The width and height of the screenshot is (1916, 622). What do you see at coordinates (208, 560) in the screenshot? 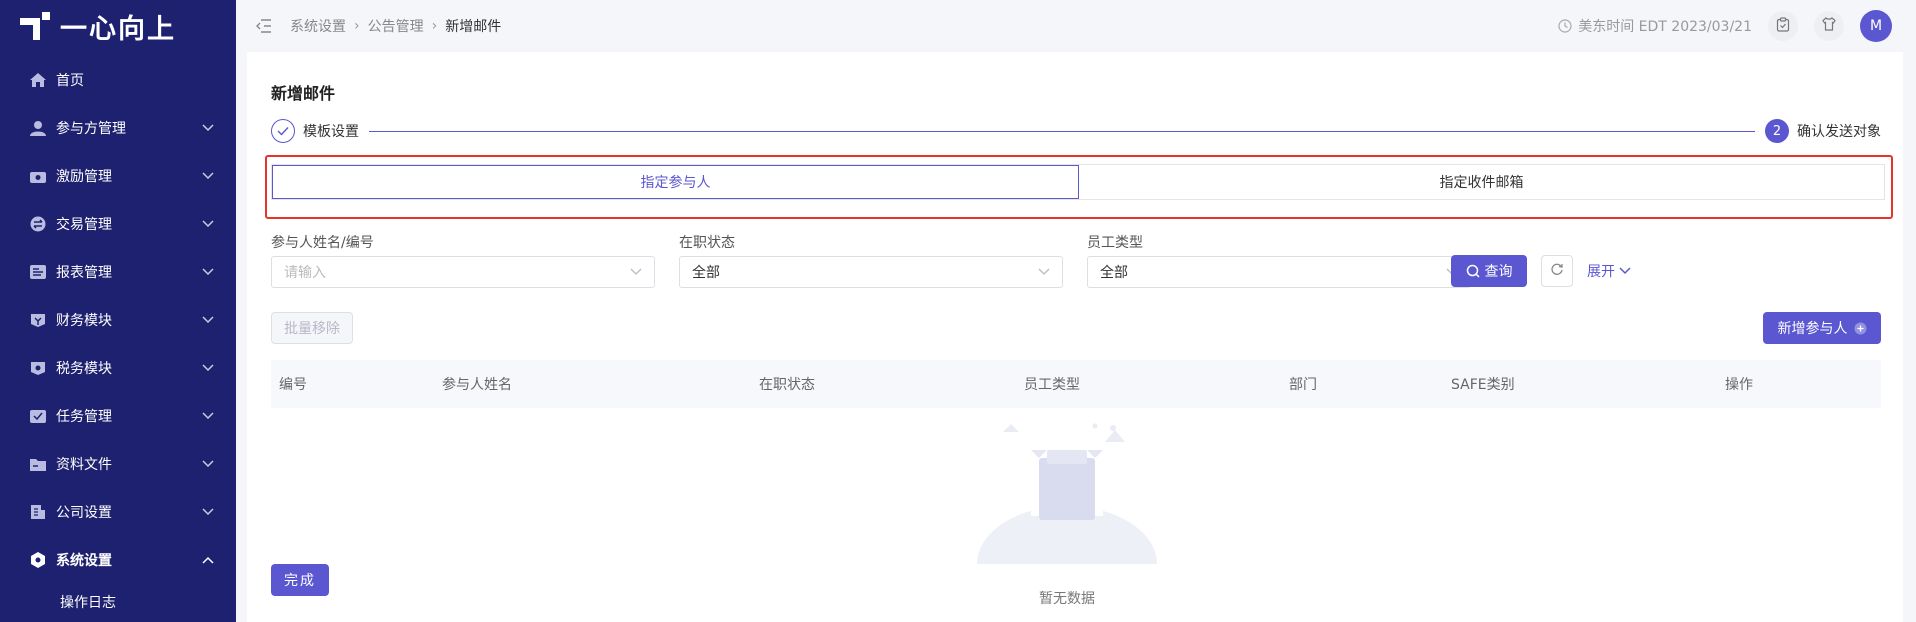
I see `chevron-up-icon` at bounding box center [208, 560].